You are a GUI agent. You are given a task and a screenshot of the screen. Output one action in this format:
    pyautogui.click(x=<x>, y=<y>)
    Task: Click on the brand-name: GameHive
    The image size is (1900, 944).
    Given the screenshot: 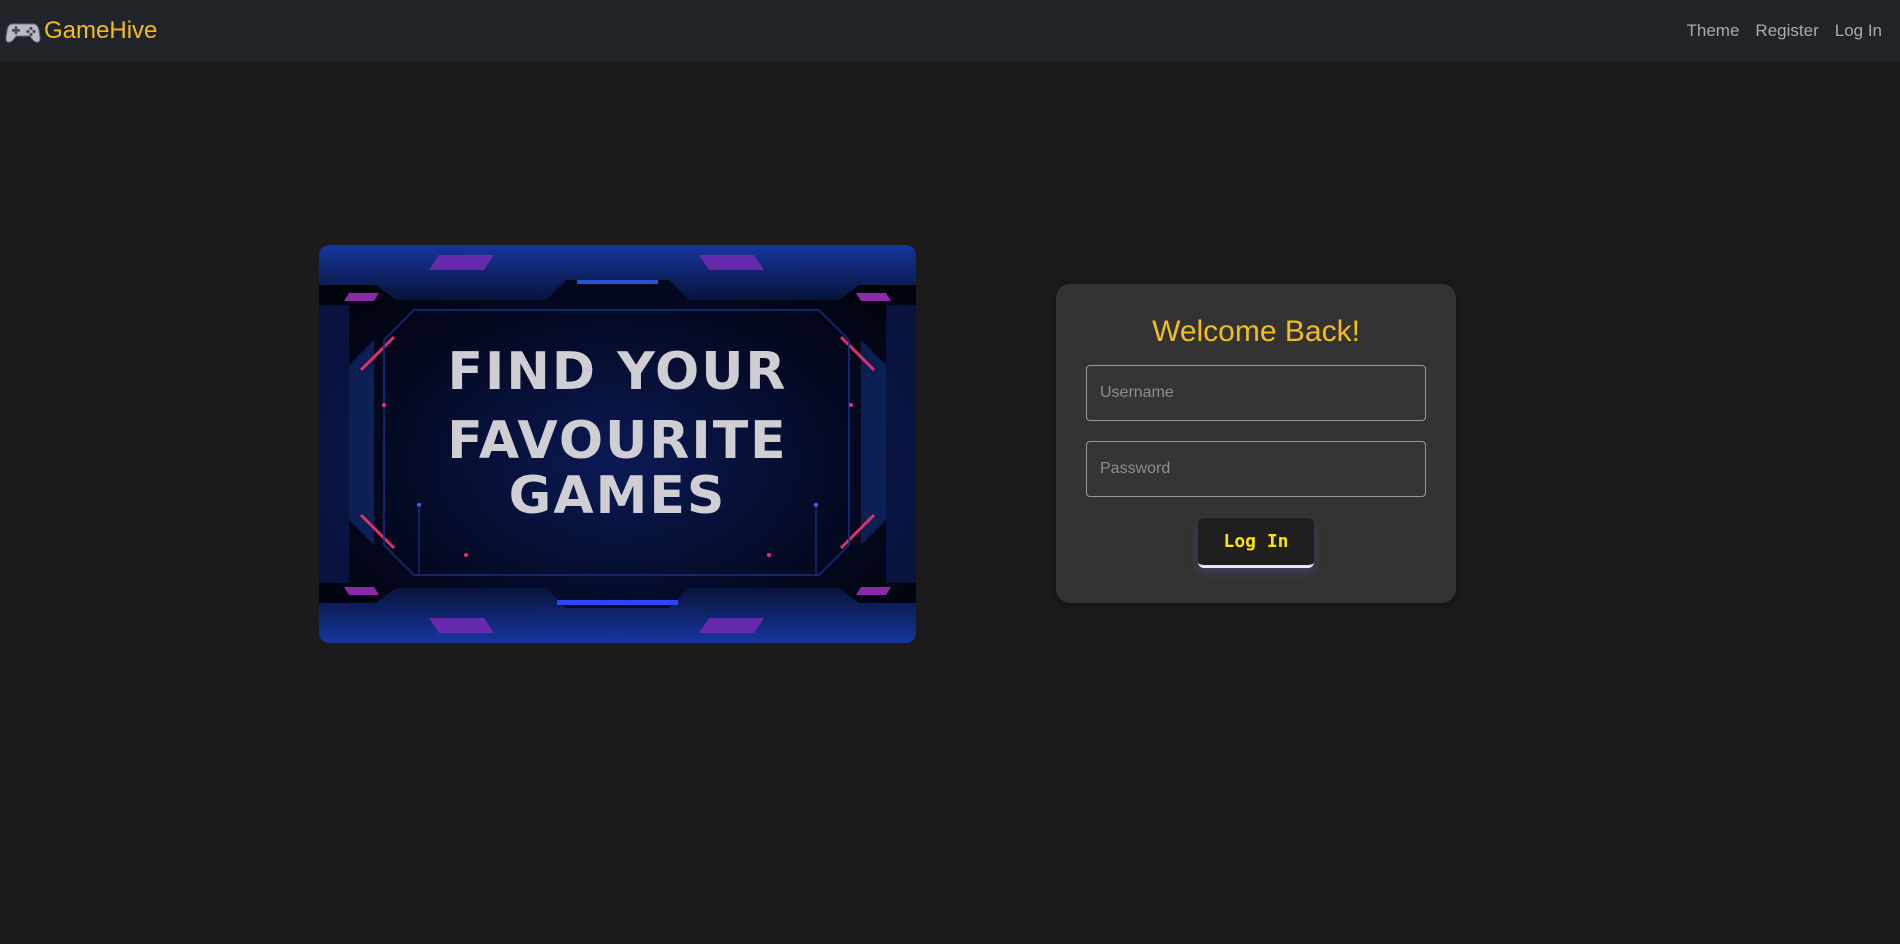 What is the action you would take?
    pyautogui.click(x=101, y=30)
    